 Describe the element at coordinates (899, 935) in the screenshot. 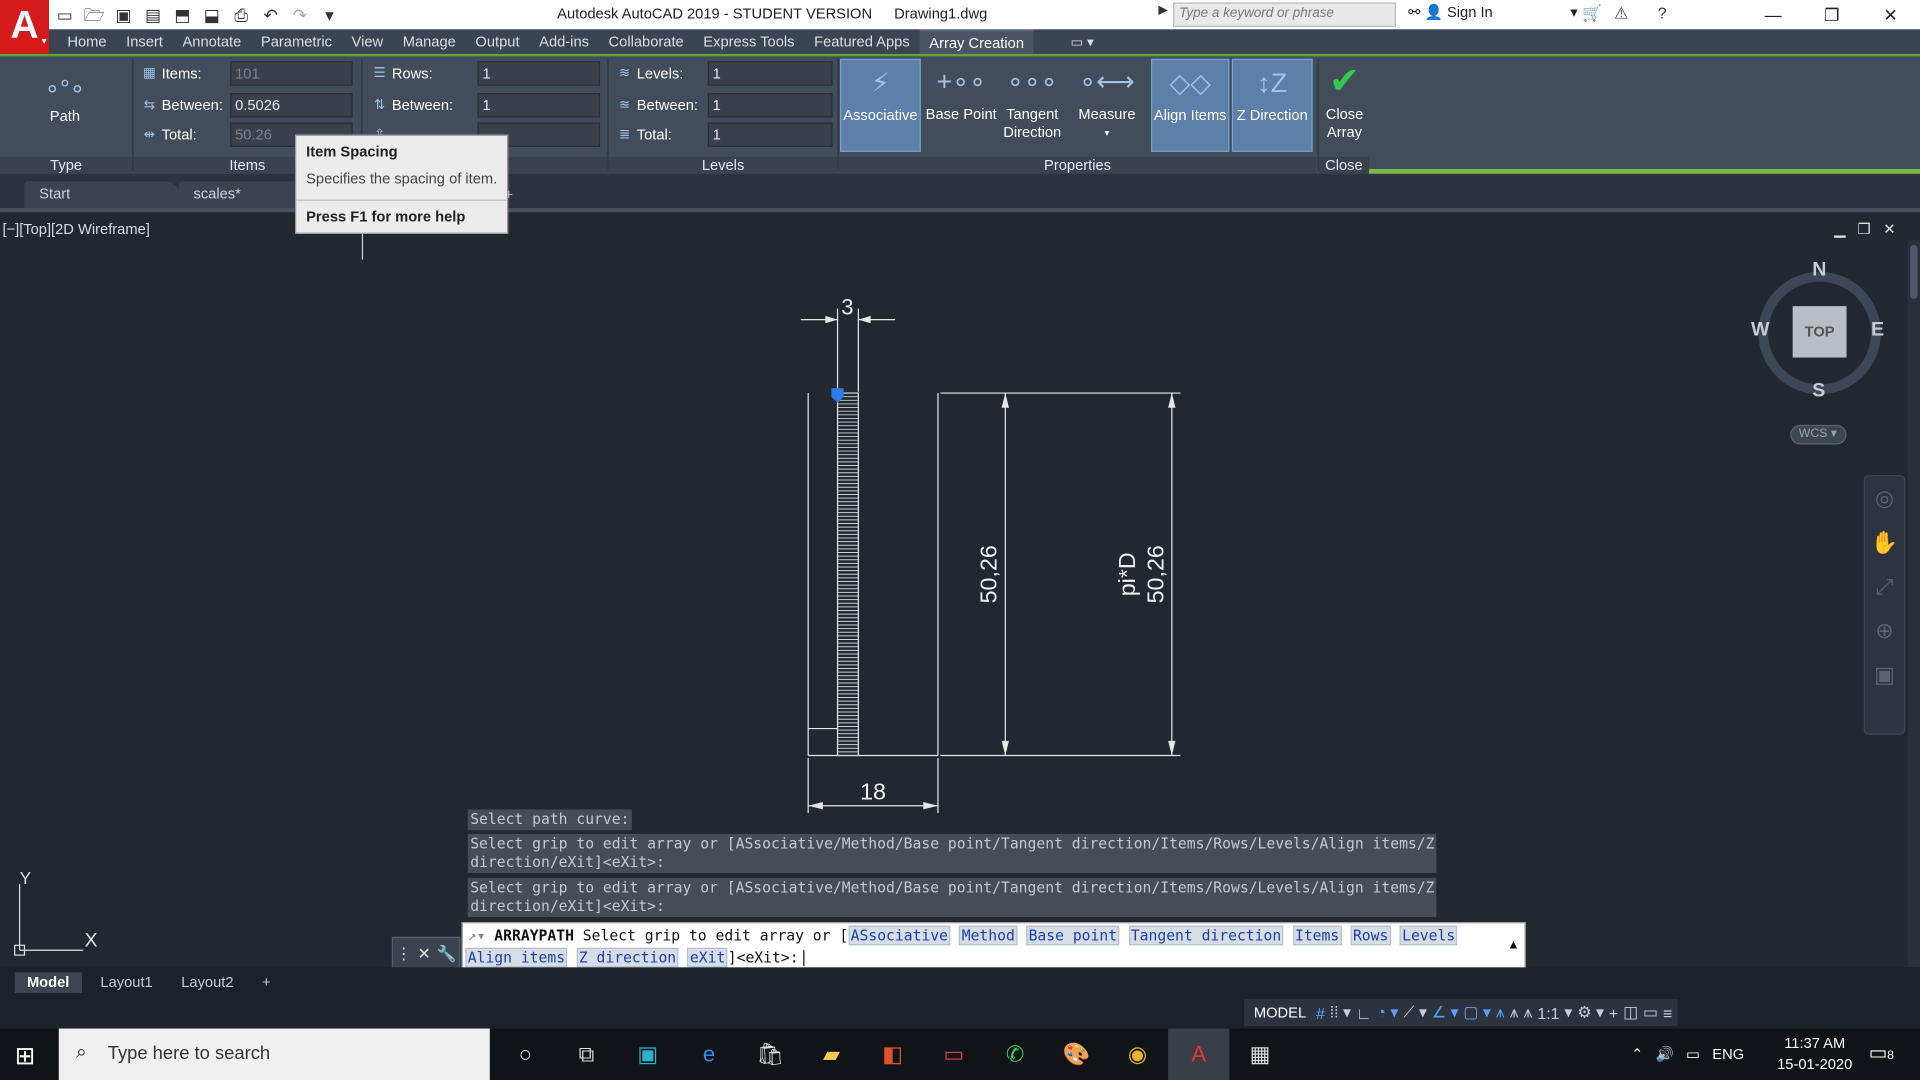

I see `option-associative: ASsociative` at that location.